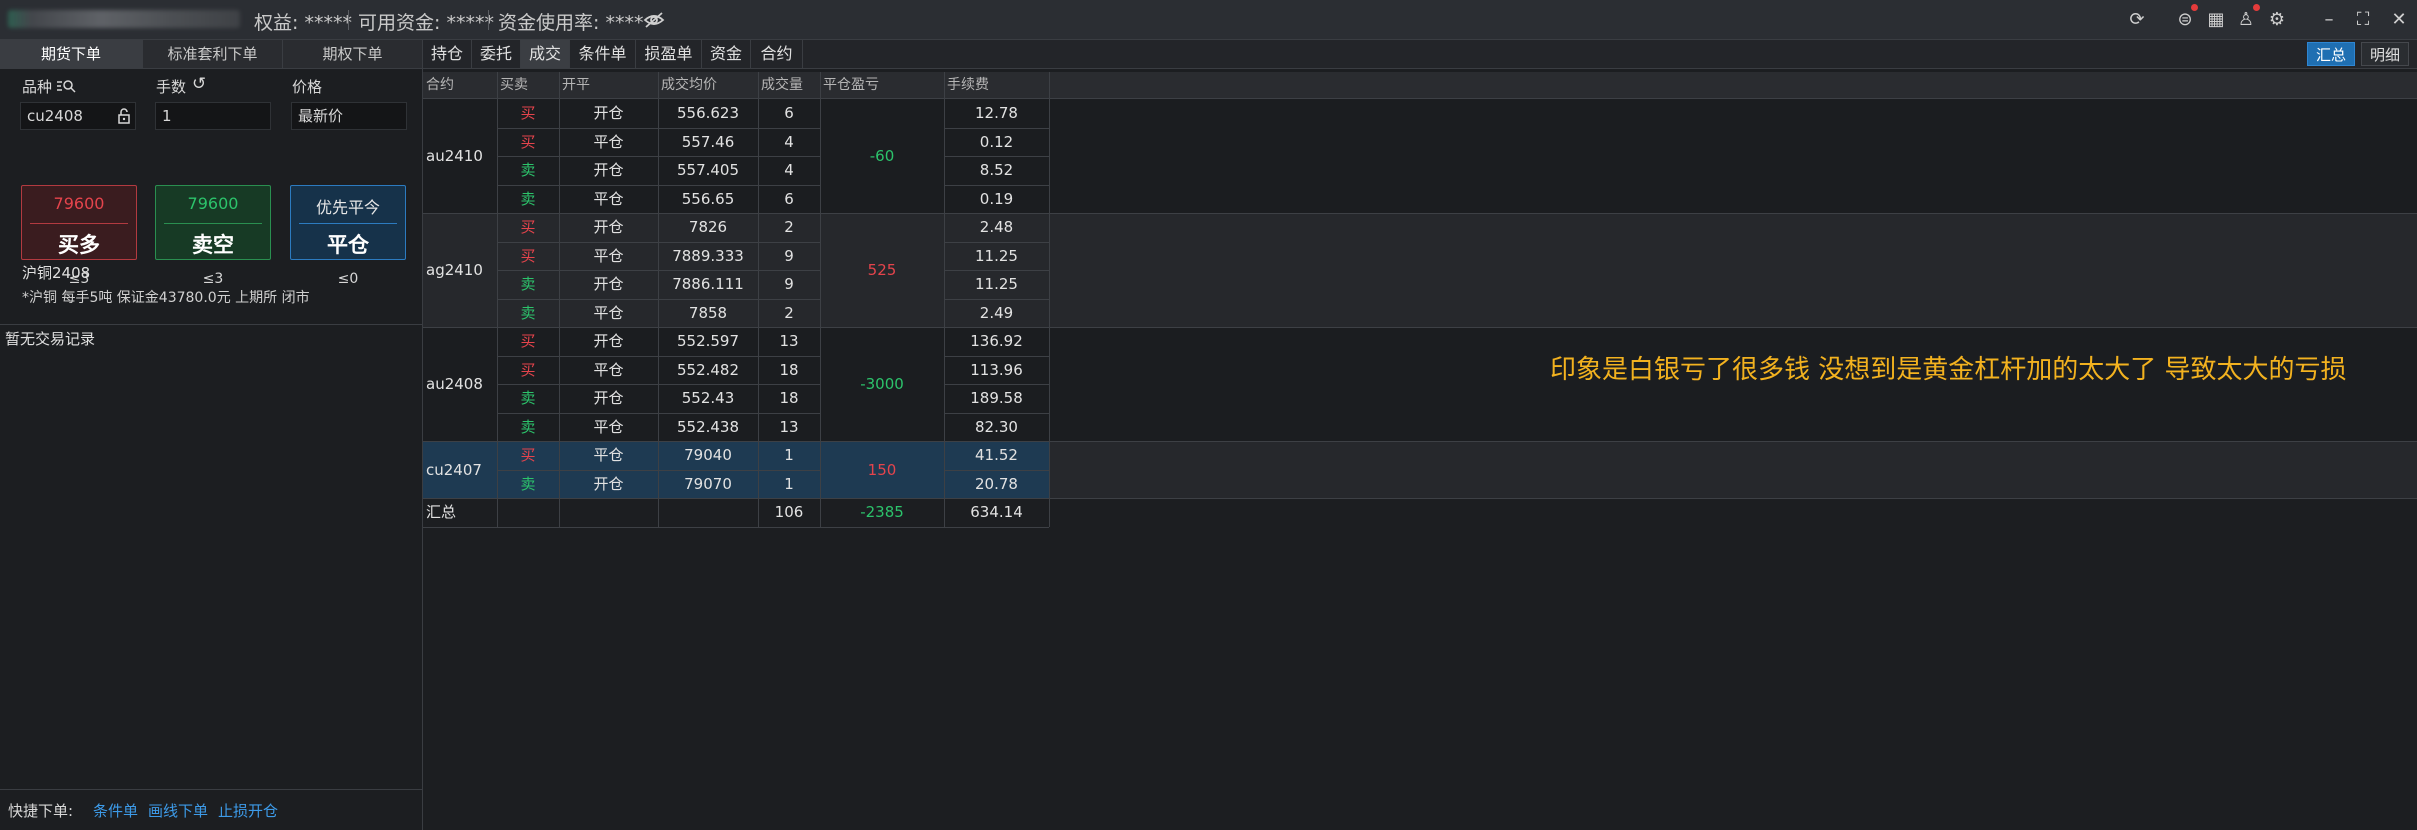 Image resolution: width=2417 pixels, height=830 pixels. Describe the element at coordinates (460, 270) in the screenshot. I see `contract-cell: ag2410` at that location.